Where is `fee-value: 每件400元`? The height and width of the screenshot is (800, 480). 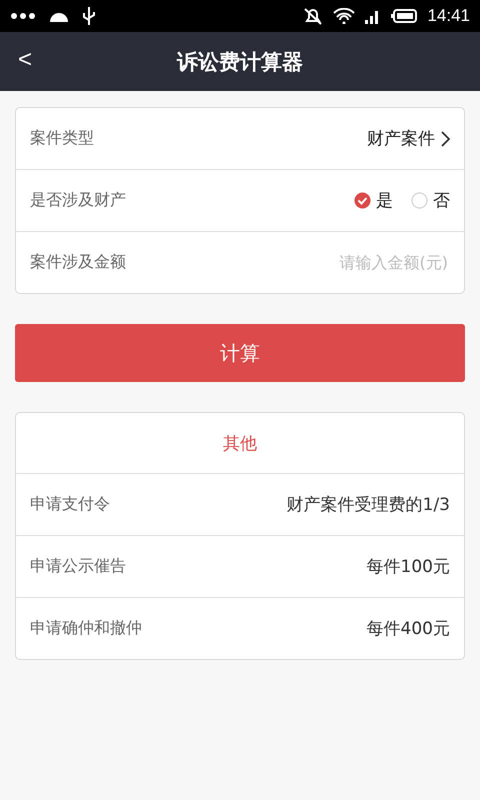 fee-value: 每件400元 is located at coordinates (408, 629).